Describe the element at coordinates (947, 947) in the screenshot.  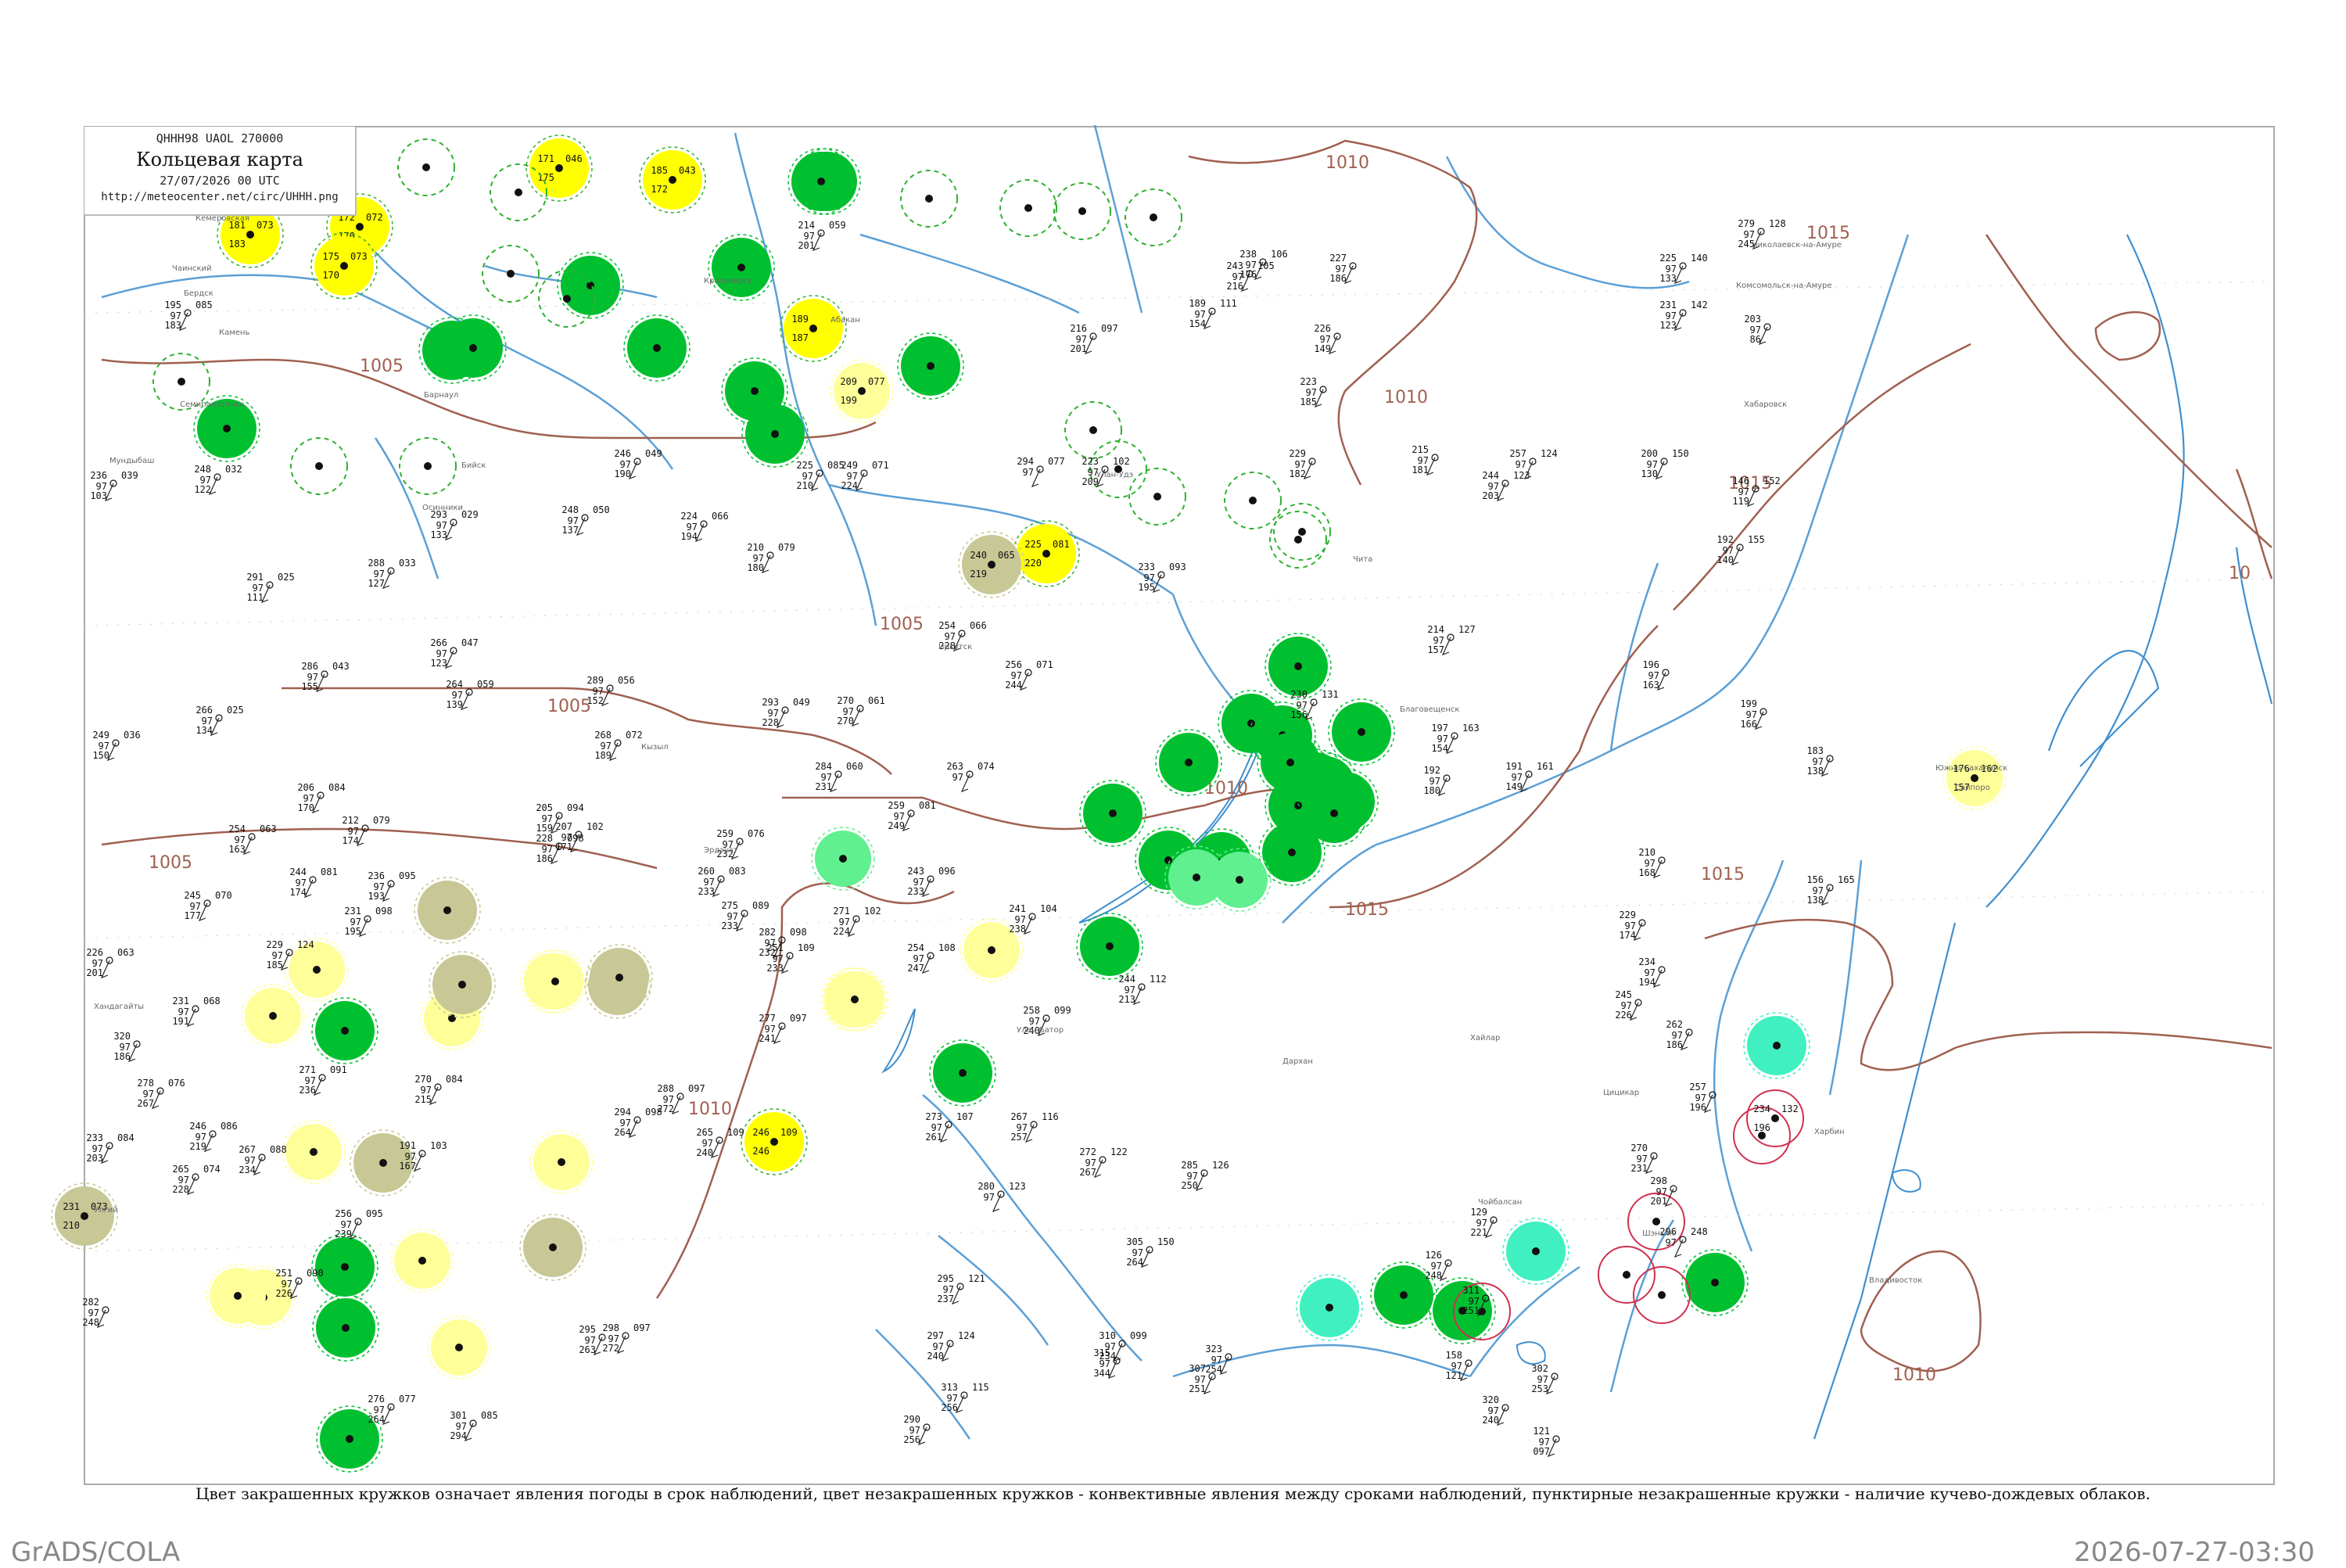
I see `pressure: 108` at that location.